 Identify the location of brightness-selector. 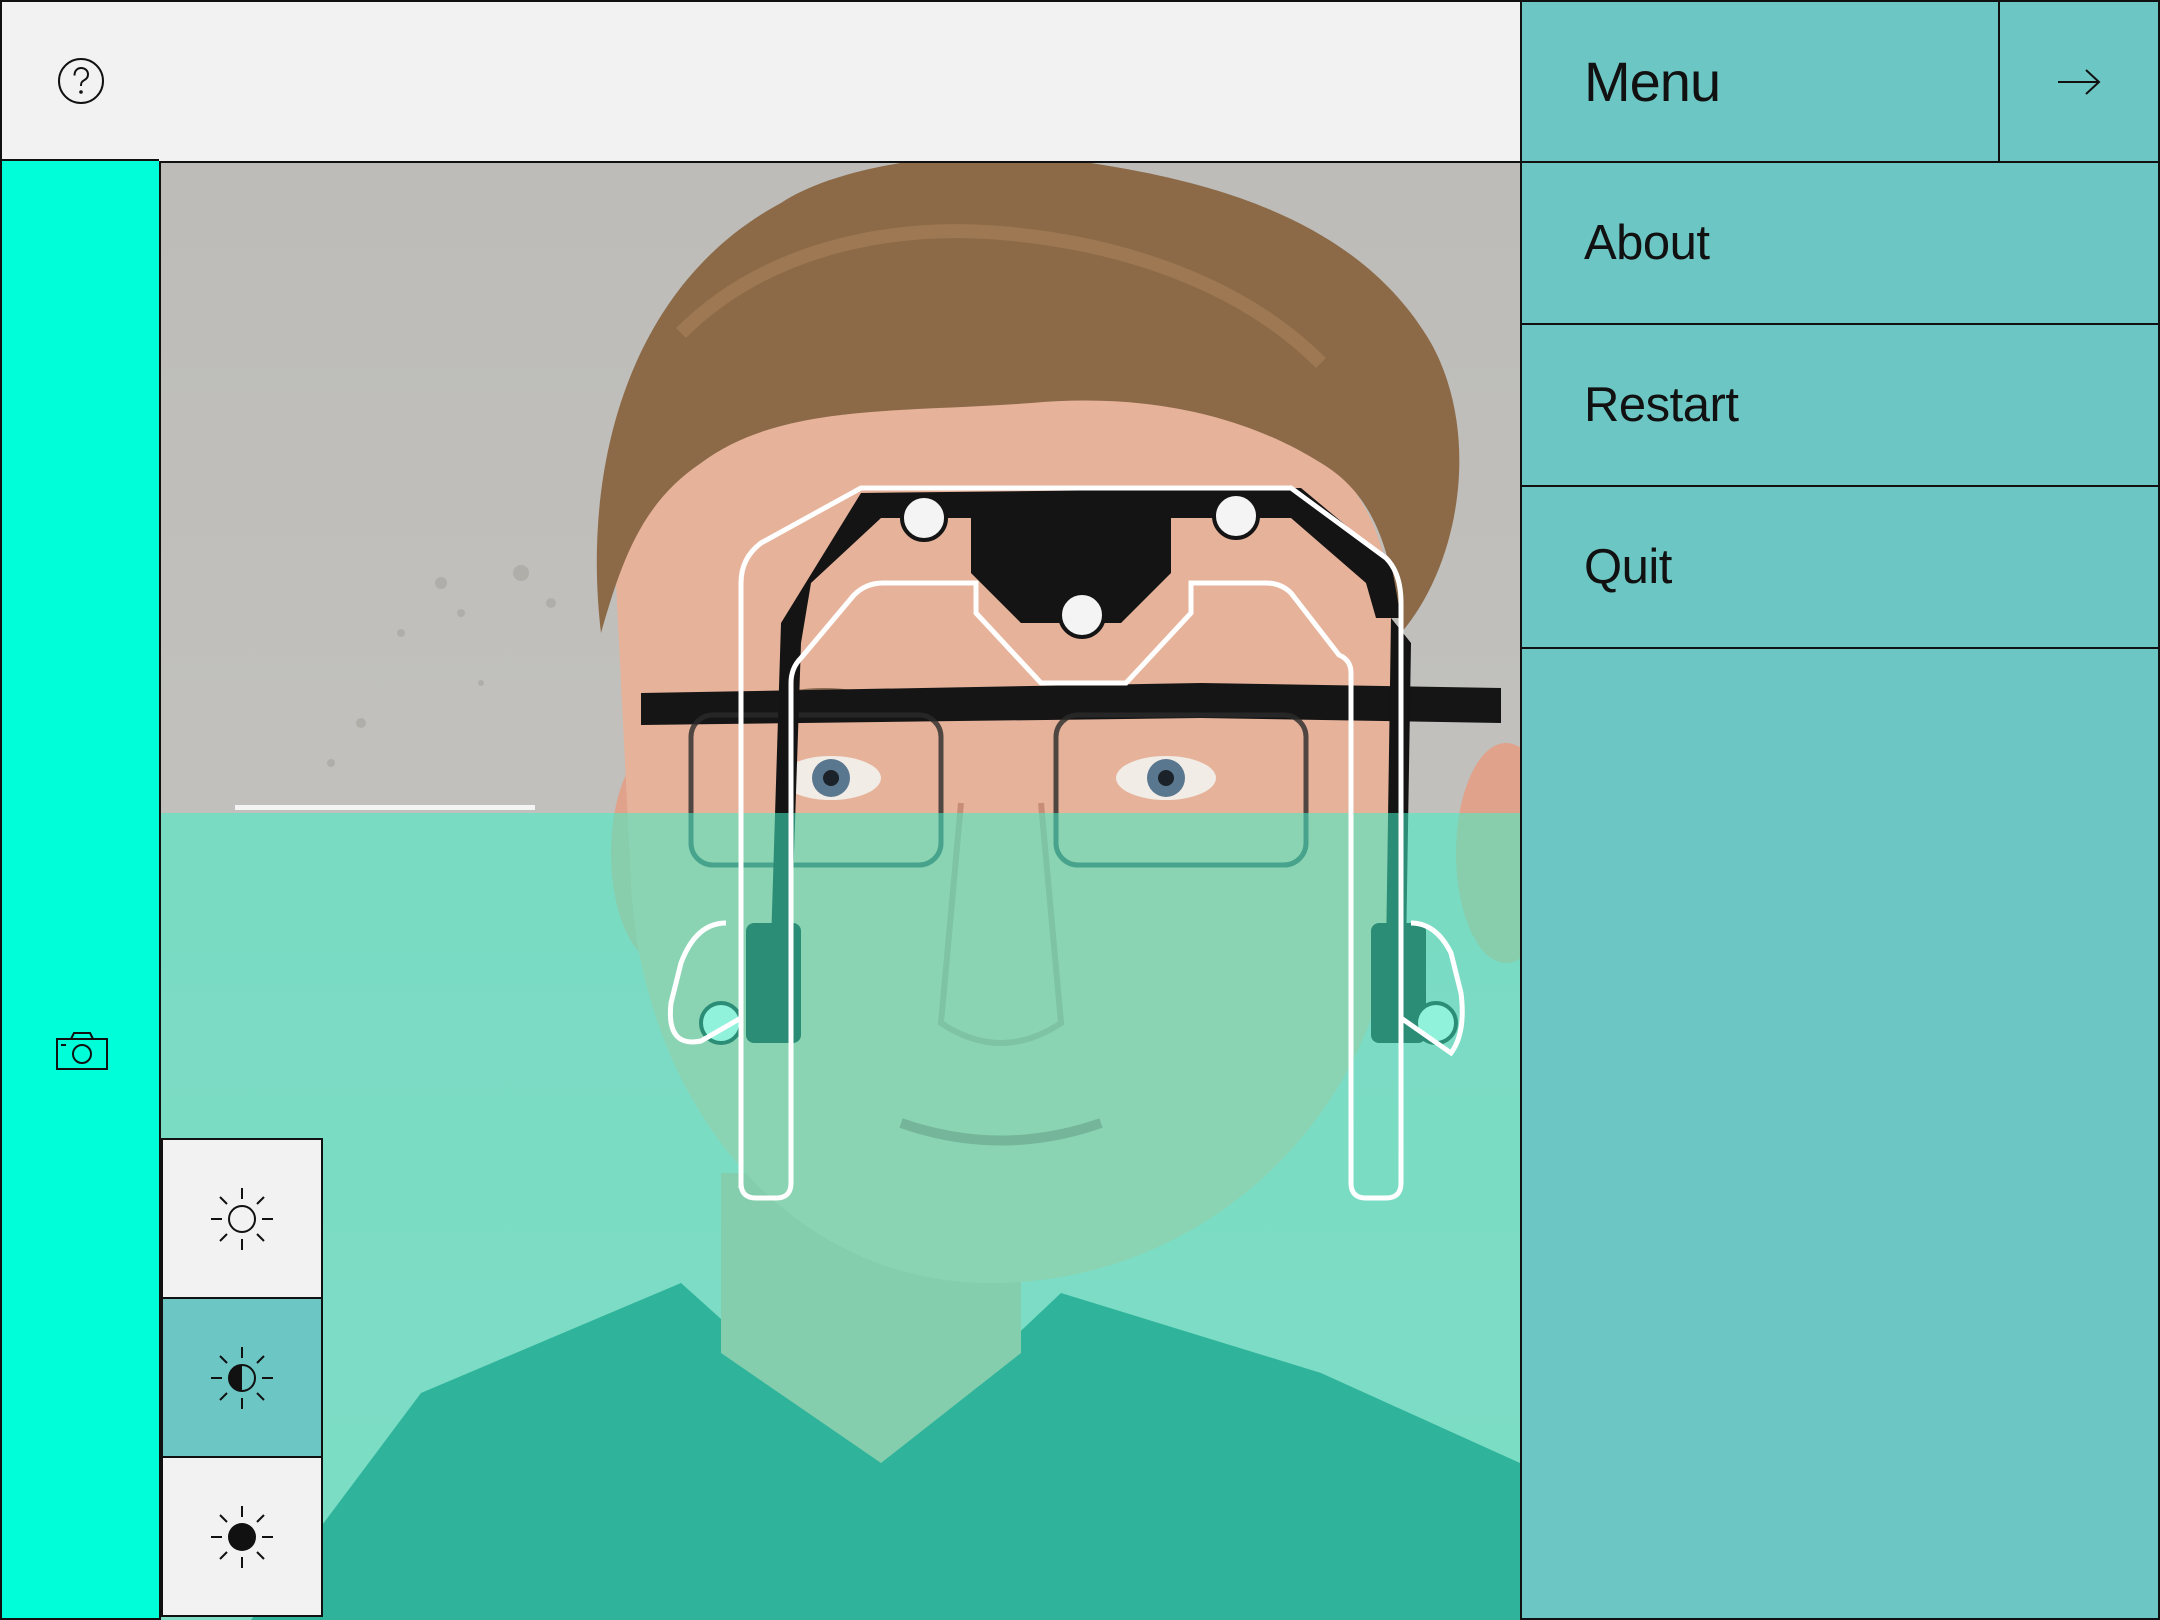
(242, 1379).